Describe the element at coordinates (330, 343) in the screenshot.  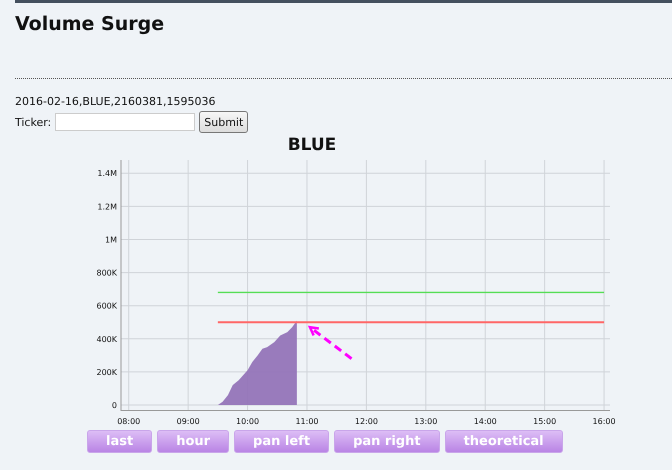
I see `annotation-arrow` at that location.